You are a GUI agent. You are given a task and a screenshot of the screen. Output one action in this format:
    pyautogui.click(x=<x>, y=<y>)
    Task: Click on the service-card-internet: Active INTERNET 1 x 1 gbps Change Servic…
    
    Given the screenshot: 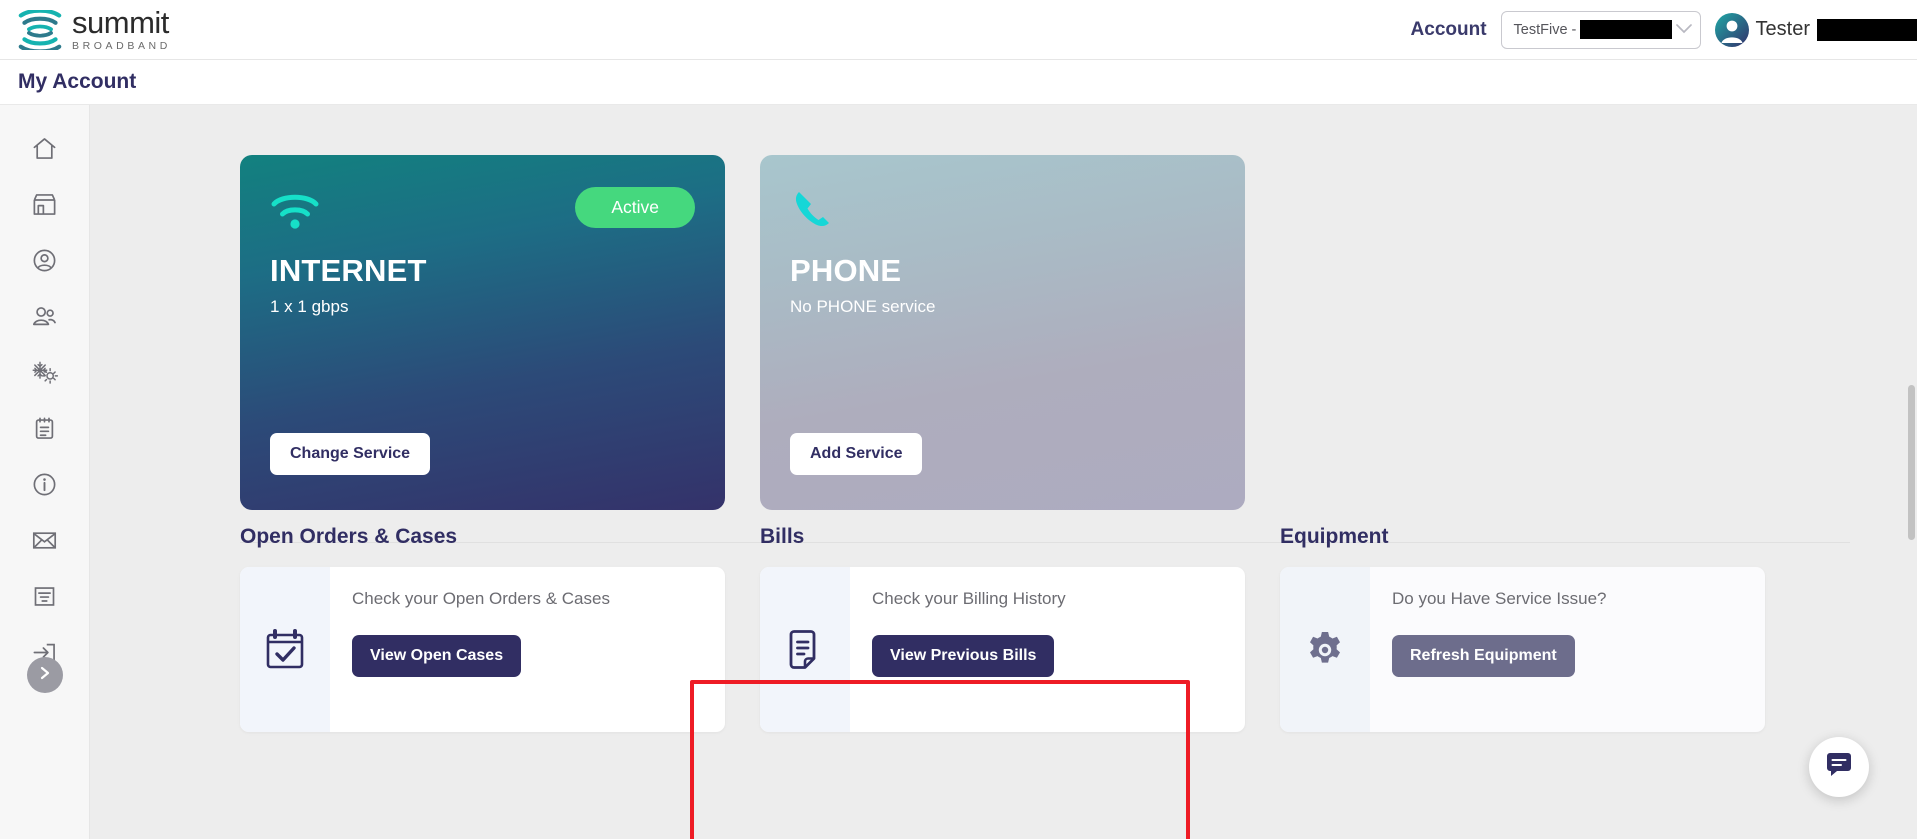 What is the action you would take?
    pyautogui.click(x=482, y=332)
    